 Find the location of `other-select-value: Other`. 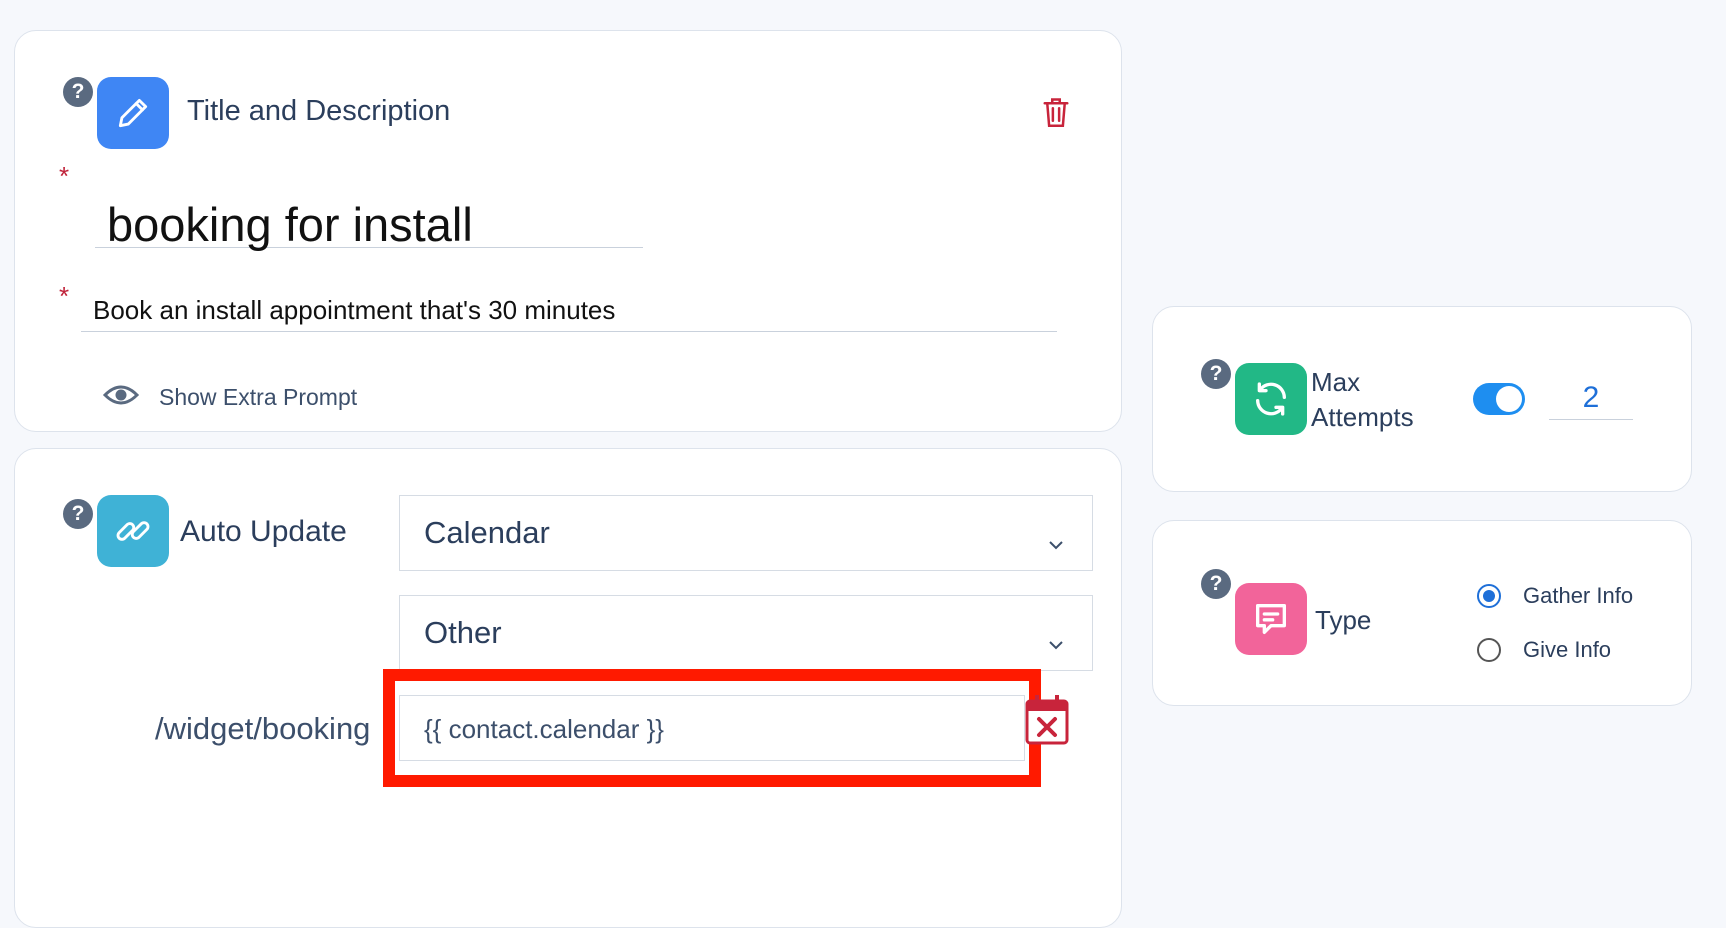

other-select-value: Other is located at coordinates (463, 632).